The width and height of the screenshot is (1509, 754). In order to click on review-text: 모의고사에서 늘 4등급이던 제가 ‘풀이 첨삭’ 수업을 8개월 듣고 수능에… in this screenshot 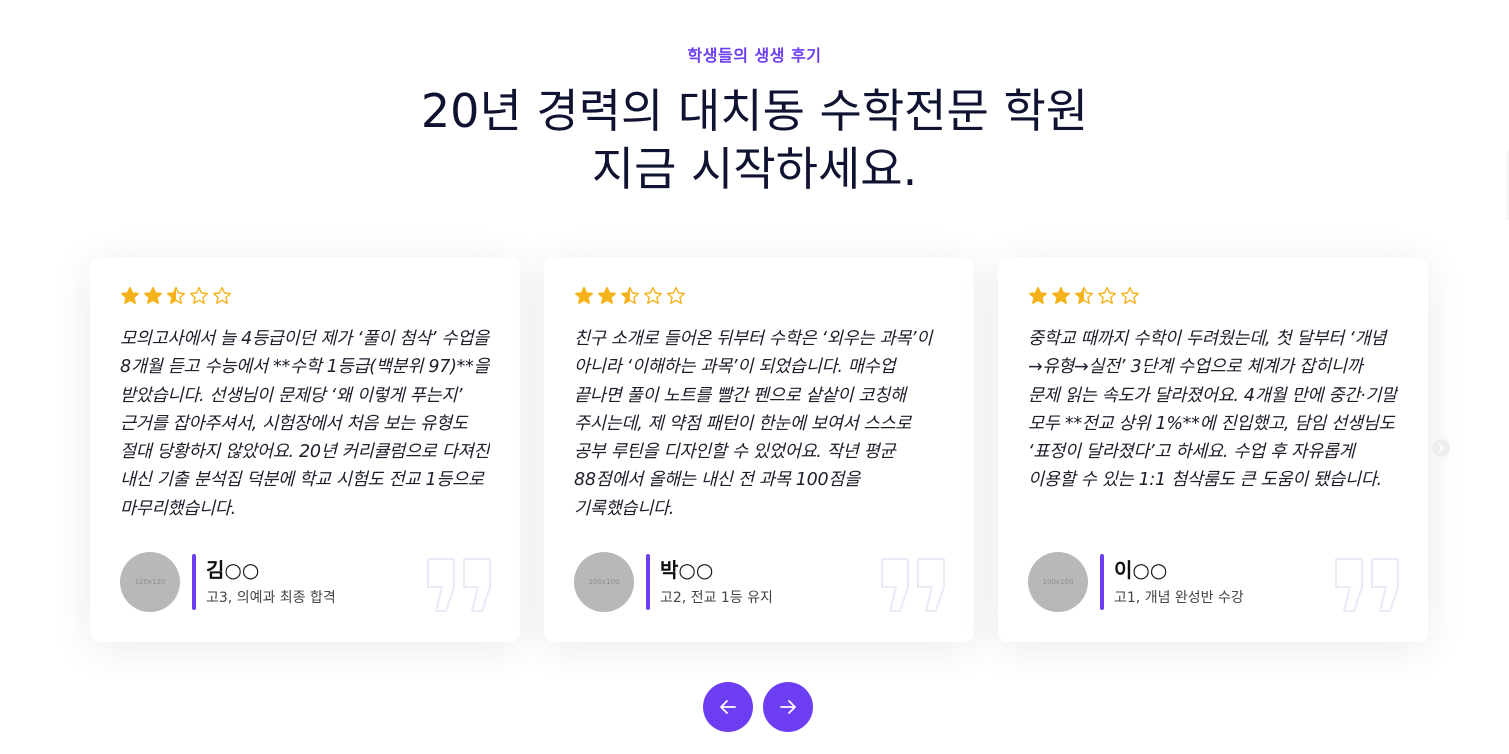, I will do `click(305, 424)`.